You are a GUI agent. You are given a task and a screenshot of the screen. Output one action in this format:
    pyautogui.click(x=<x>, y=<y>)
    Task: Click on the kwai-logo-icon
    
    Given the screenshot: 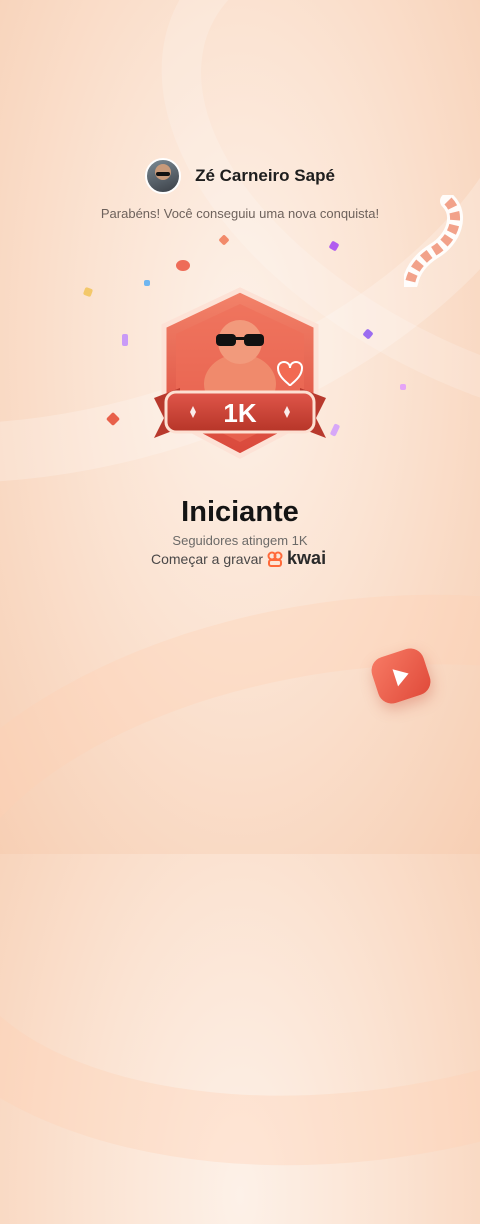 What is the action you would take?
    pyautogui.click(x=275, y=559)
    